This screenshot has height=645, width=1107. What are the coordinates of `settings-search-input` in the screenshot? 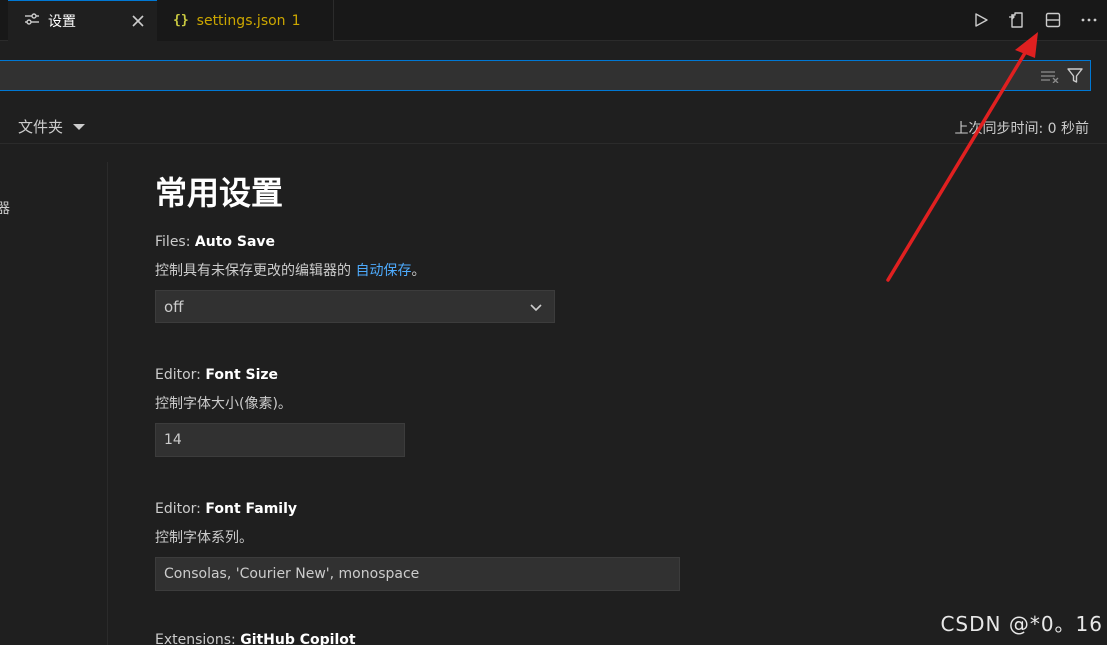 It's located at (507, 76).